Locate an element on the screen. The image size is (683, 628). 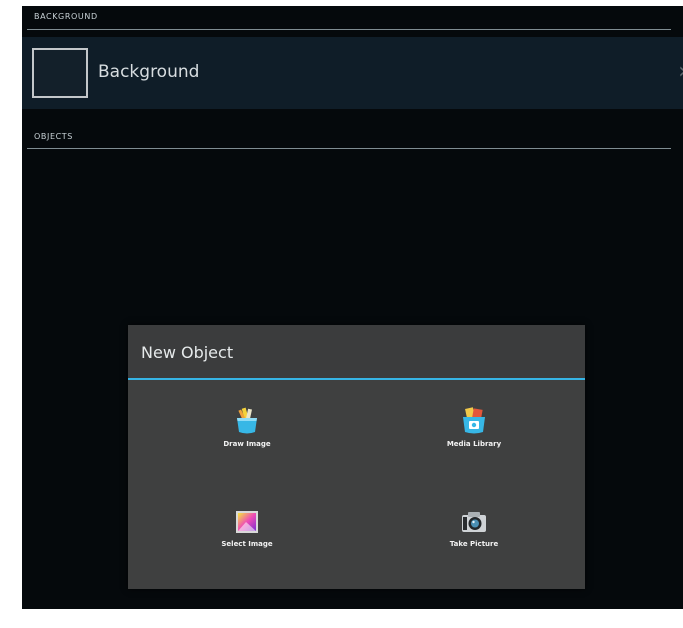
background-list-item: Background › is located at coordinates (352, 73).